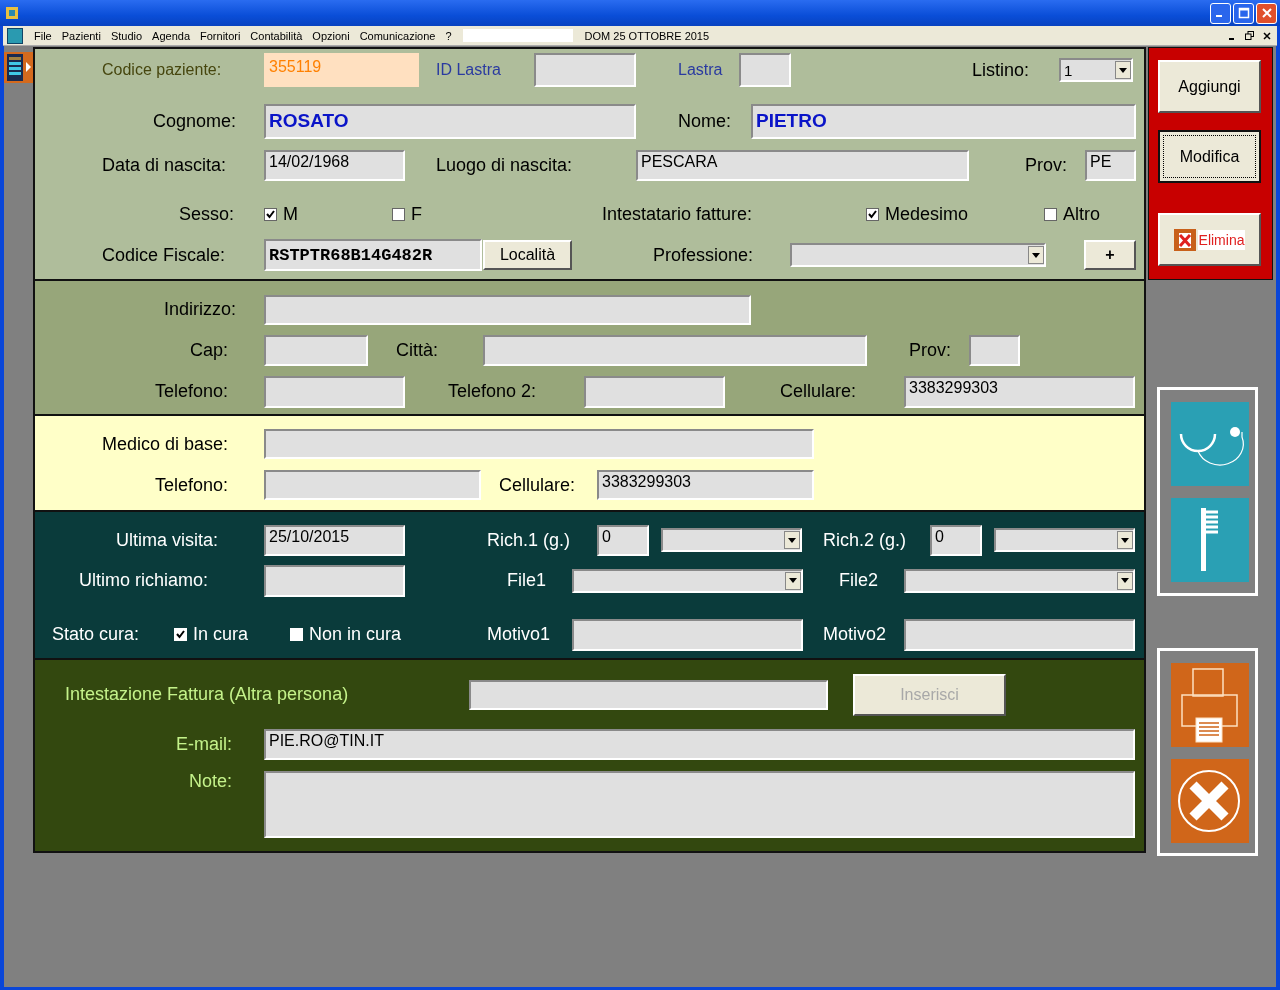 Image resolution: width=1280 pixels, height=990 pixels. Describe the element at coordinates (504, 165) in the screenshot. I see `field-label: Luogo di nascita:` at that location.